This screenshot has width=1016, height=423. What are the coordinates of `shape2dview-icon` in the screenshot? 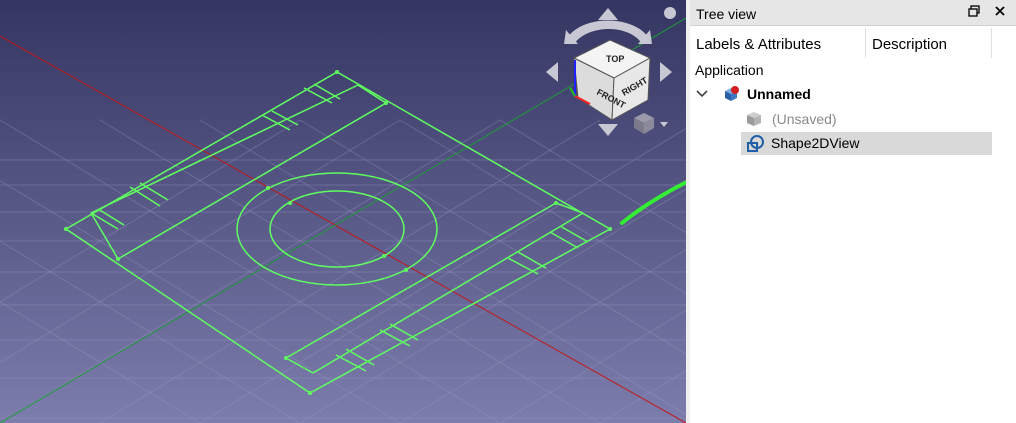 It's located at (755, 147).